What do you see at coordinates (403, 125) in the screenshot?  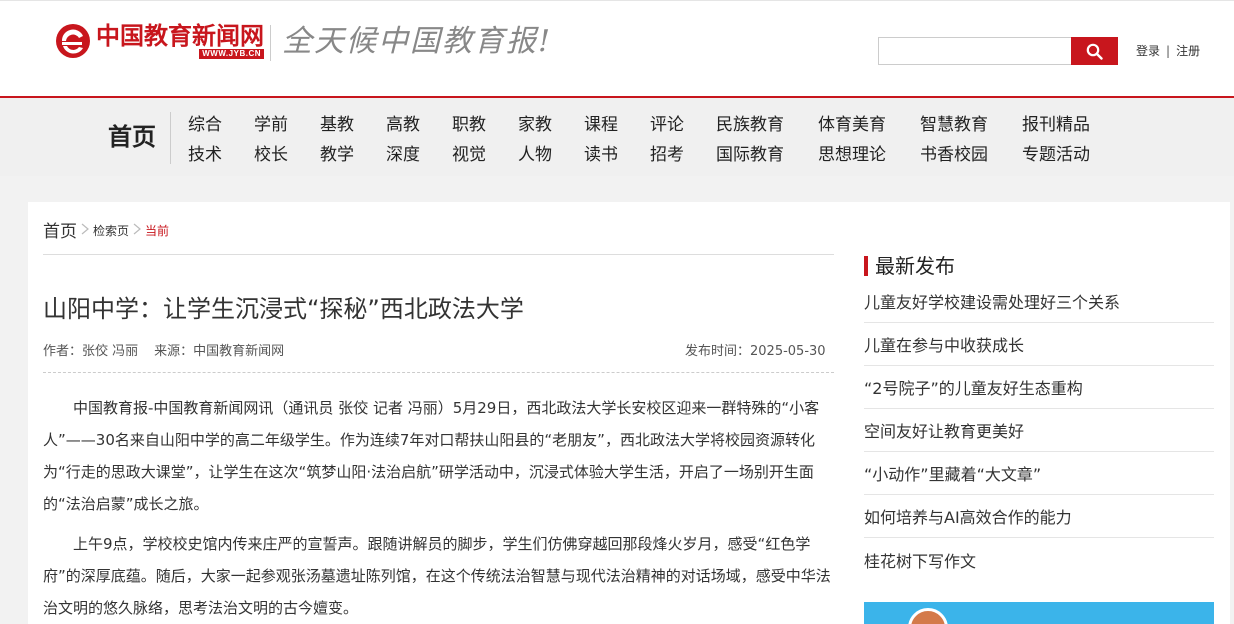 I see `nav-item-gaojiao: 高教` at bounding box center [403, 125].